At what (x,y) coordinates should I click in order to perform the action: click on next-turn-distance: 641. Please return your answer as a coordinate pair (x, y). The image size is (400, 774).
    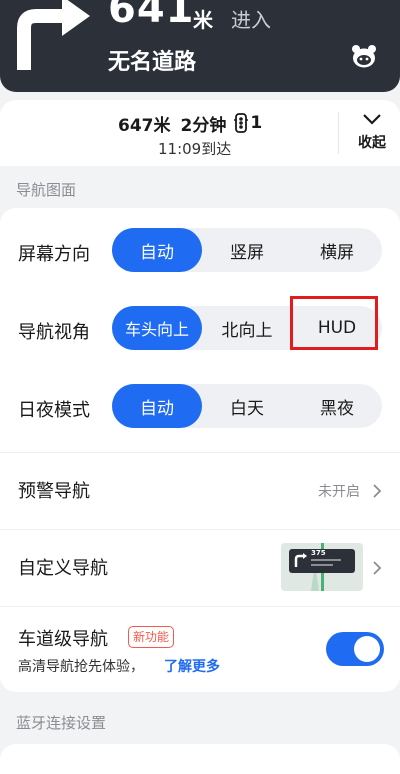
    Looking at the image, I should click on (151, 16).